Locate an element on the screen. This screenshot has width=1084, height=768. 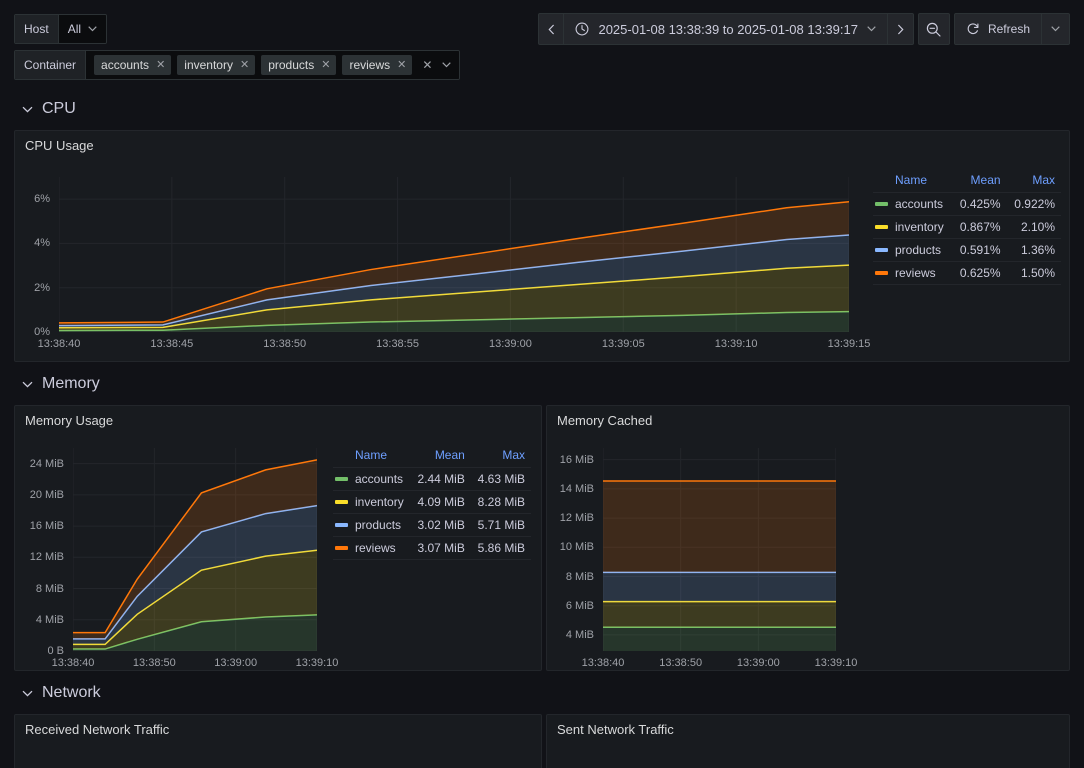
time-shift-forward-button is located at coordinates (900, 29).